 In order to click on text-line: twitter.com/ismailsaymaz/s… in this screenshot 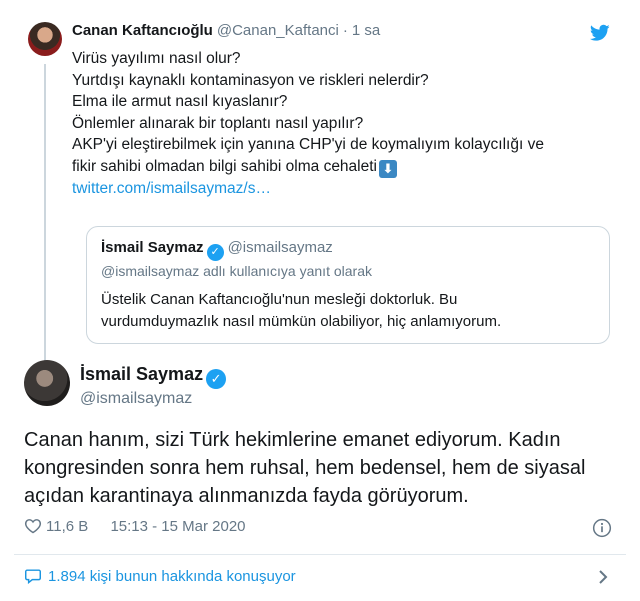, I will do `click(342, 189)`.